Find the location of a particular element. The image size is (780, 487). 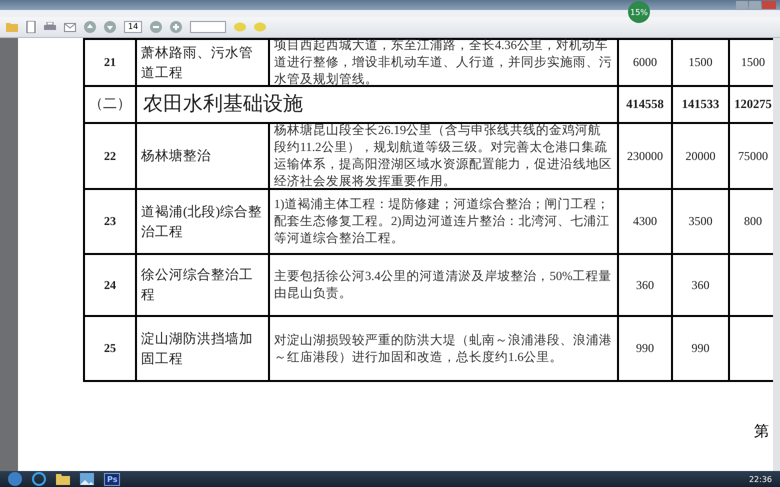

start-button-icon is located at coordinates (15, 479).